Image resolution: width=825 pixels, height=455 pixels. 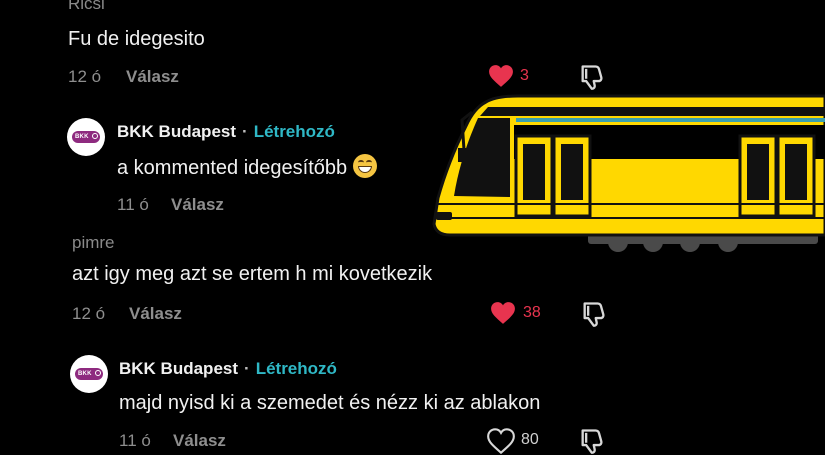 I want to click on comment-text: a kommented idegesítőbb, so click(x=247, y=167).